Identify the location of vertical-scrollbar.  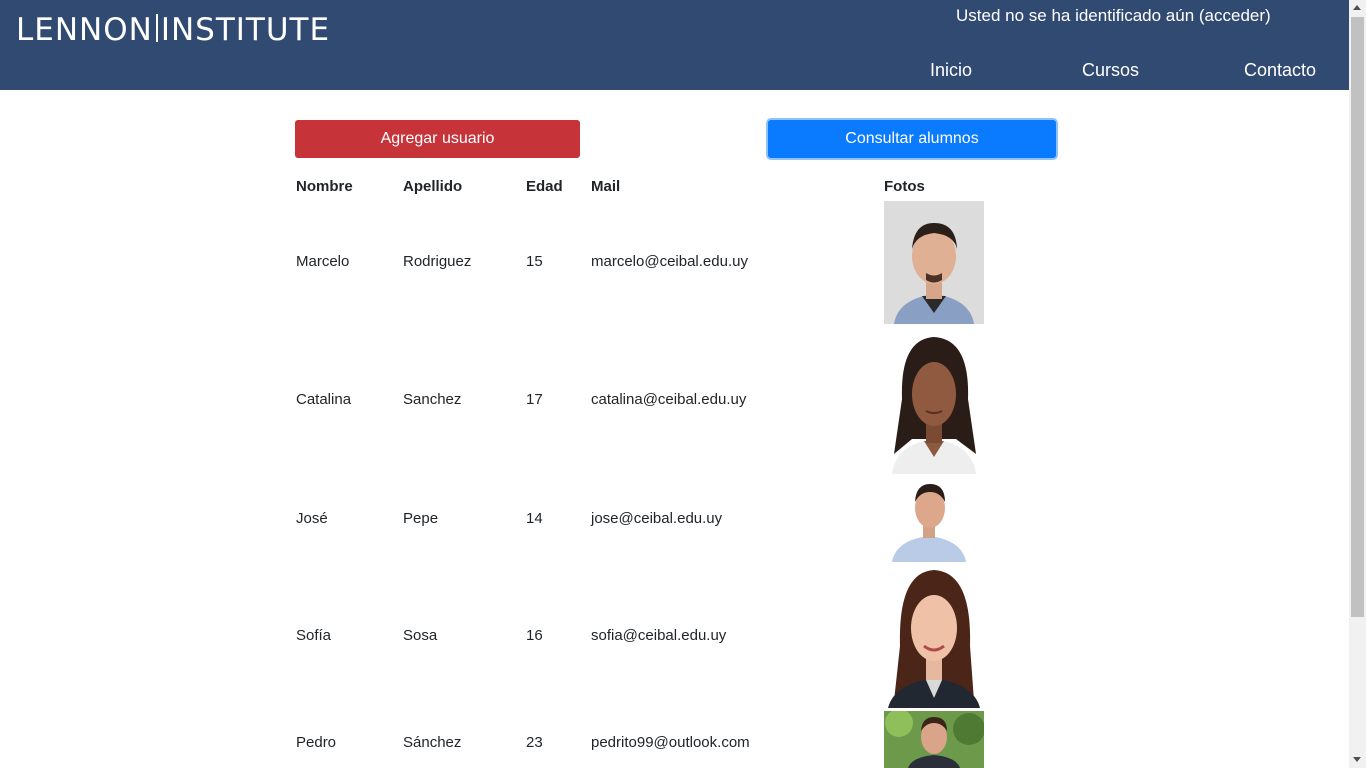
(1357, 384).